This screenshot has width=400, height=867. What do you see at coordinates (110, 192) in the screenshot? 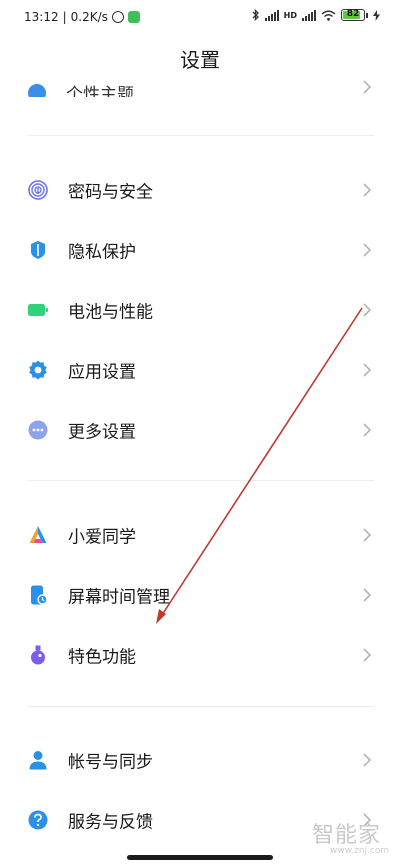
I see `item-label: 密码与安全` at bounding box center [110, 192].